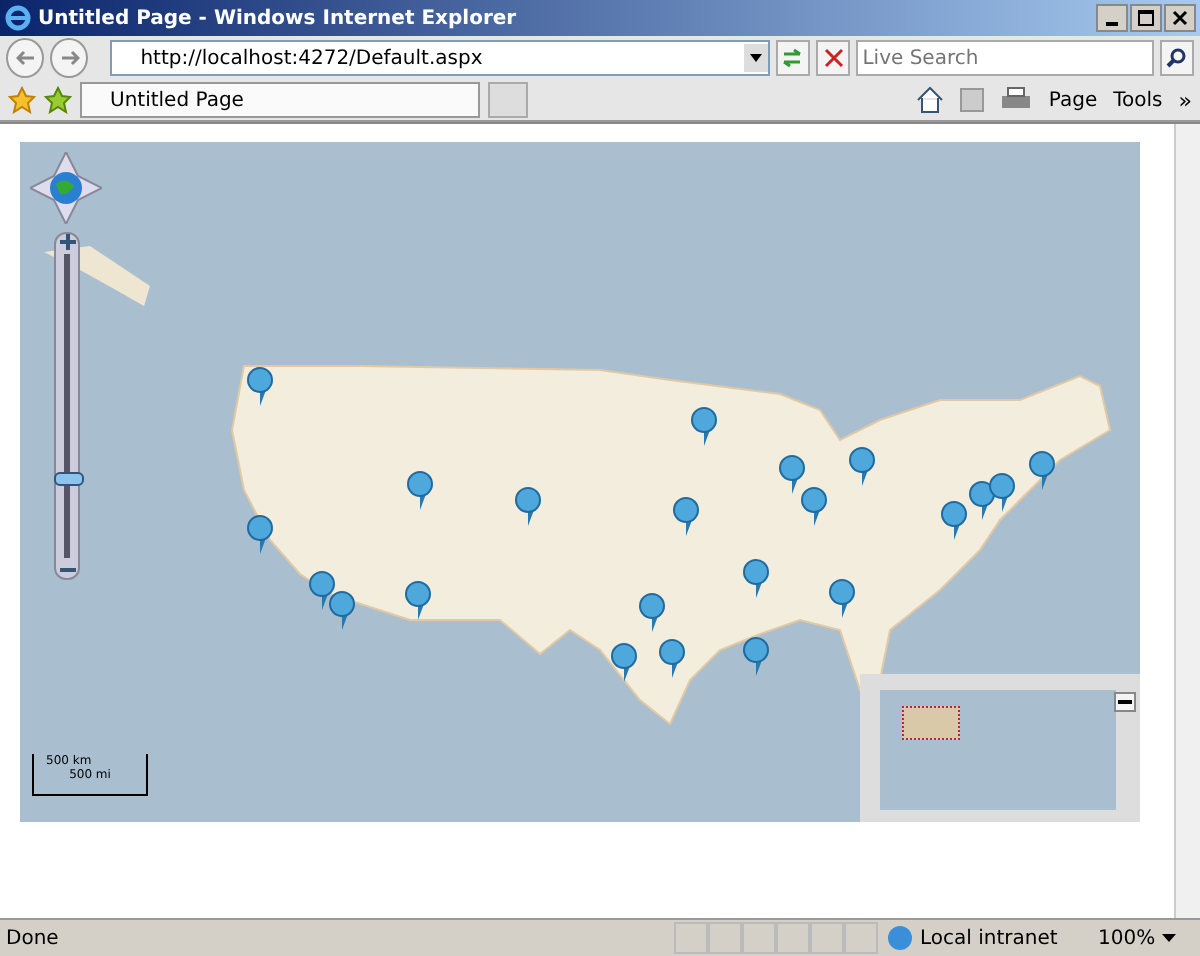 The width and height of the screenshot is (1200, 956). Describe the element at coordinates (1005, 58) in the screenshot. I see `search-field: Live Search` at that location.